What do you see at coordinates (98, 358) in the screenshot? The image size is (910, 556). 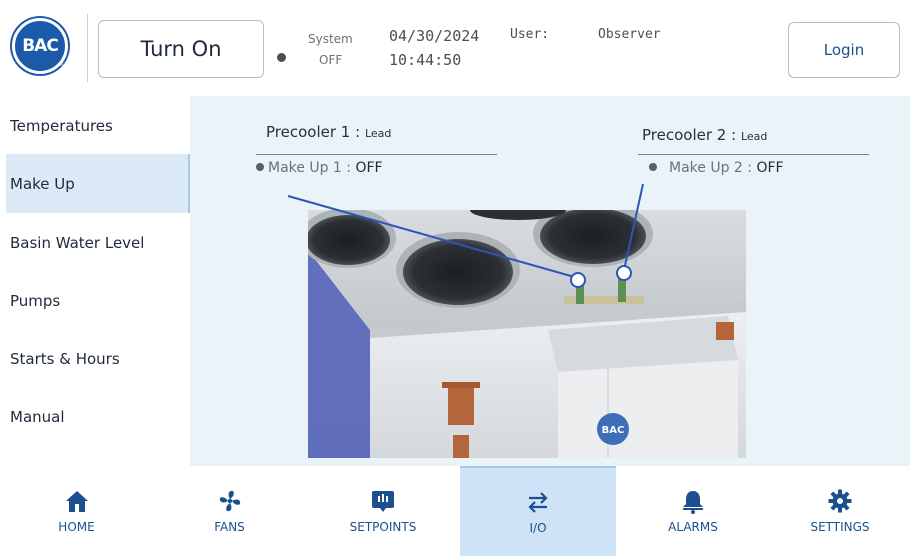 I see `sidebar-item-starts-hours: Starts & Hours` at bounding box center [98, 358].